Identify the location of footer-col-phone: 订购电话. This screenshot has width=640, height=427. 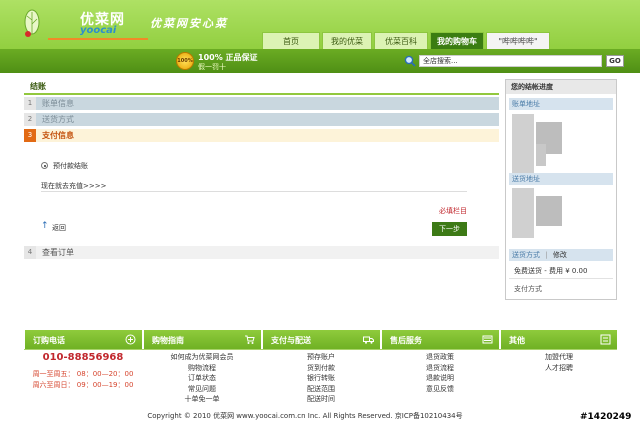
(83, 339).